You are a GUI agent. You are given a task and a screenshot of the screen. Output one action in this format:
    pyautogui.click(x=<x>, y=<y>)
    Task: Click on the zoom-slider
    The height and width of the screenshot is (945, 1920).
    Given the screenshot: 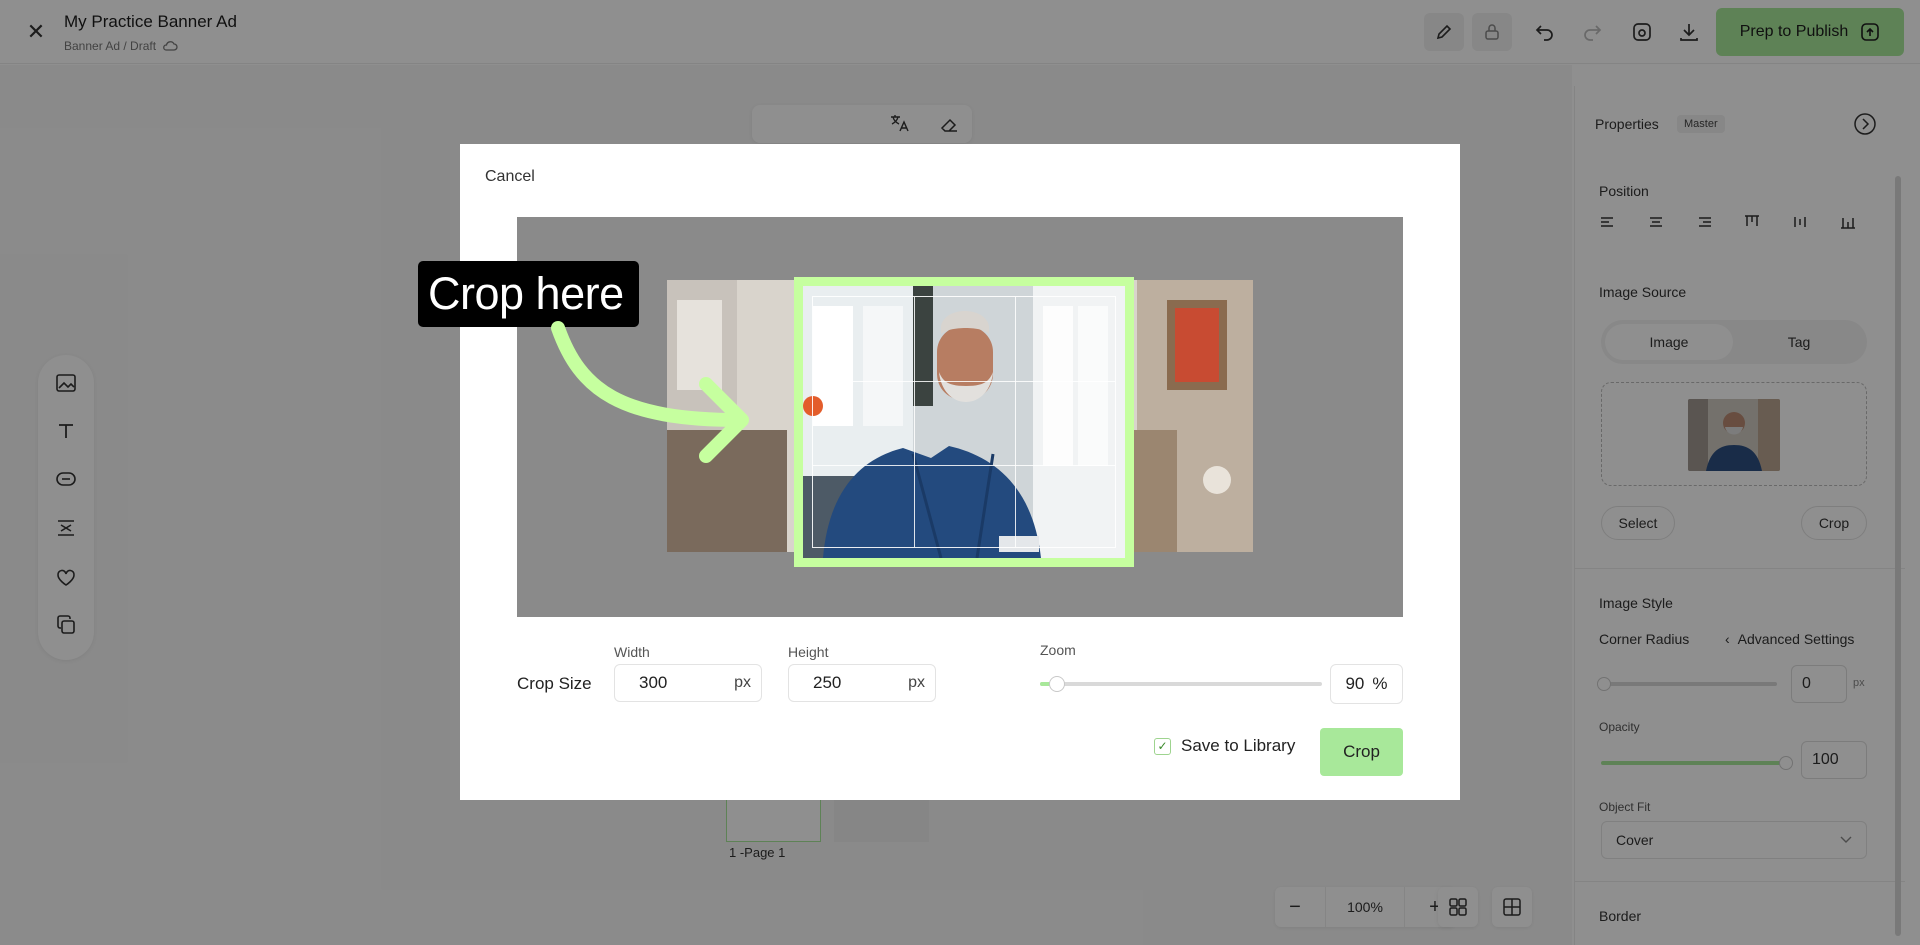 What is the action you would take?
    pyautogui.click(x=1181, y=684)
    